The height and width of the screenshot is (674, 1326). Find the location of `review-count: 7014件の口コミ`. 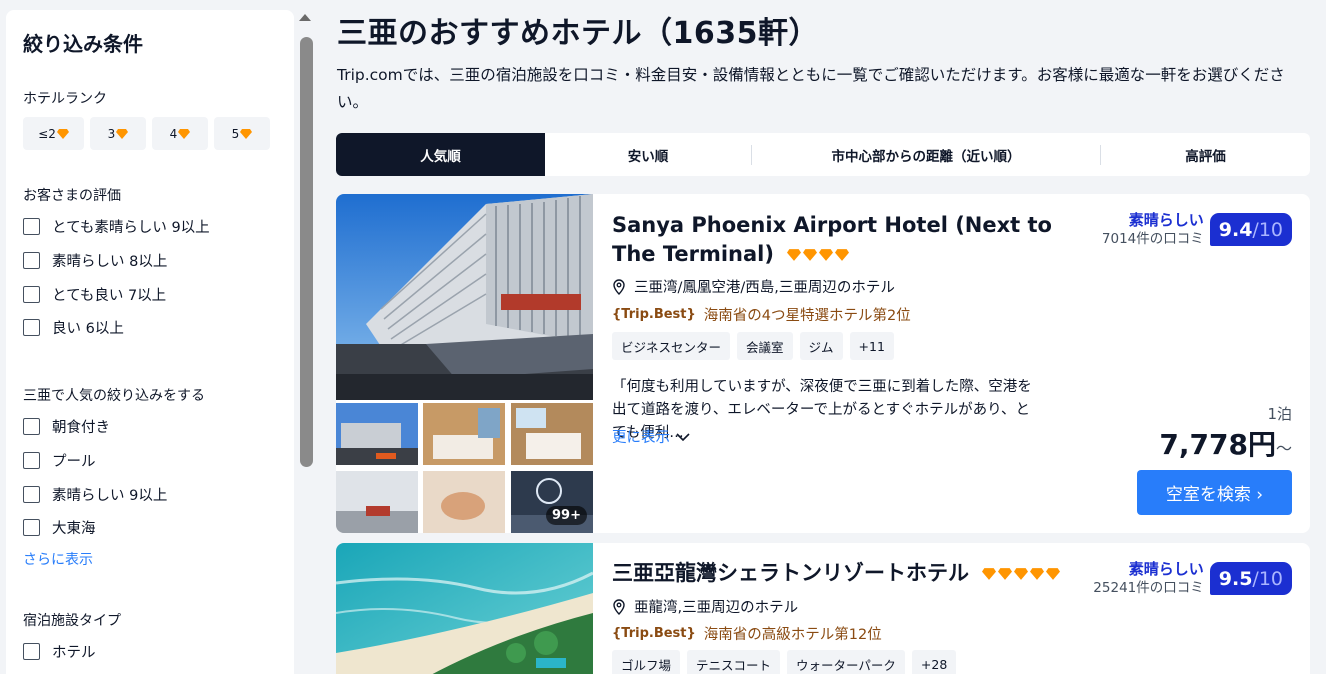

review-count: 7014件の口コミ is located at coordinates (1153, 239).